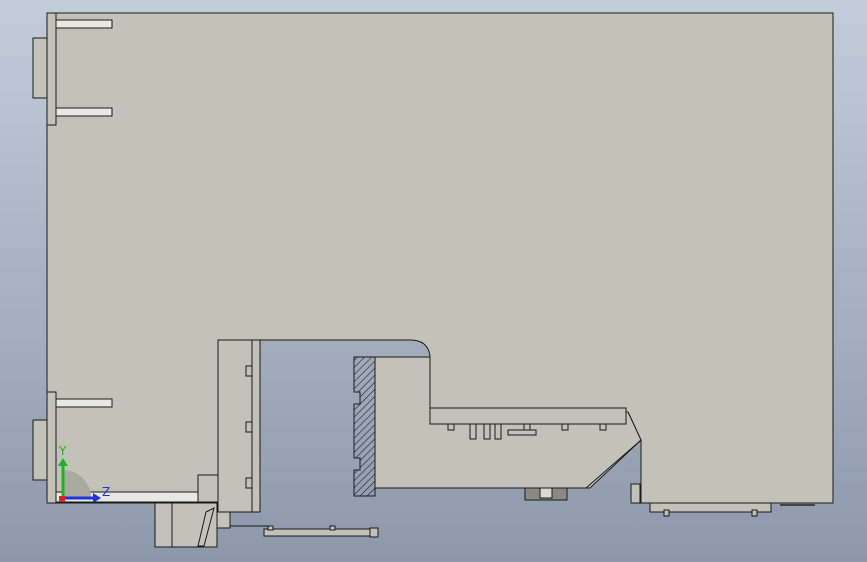  What do you see at coordinates (546, 493) in the screenshot?
I see `nozzle-tip` at bounding box center [546, 493].